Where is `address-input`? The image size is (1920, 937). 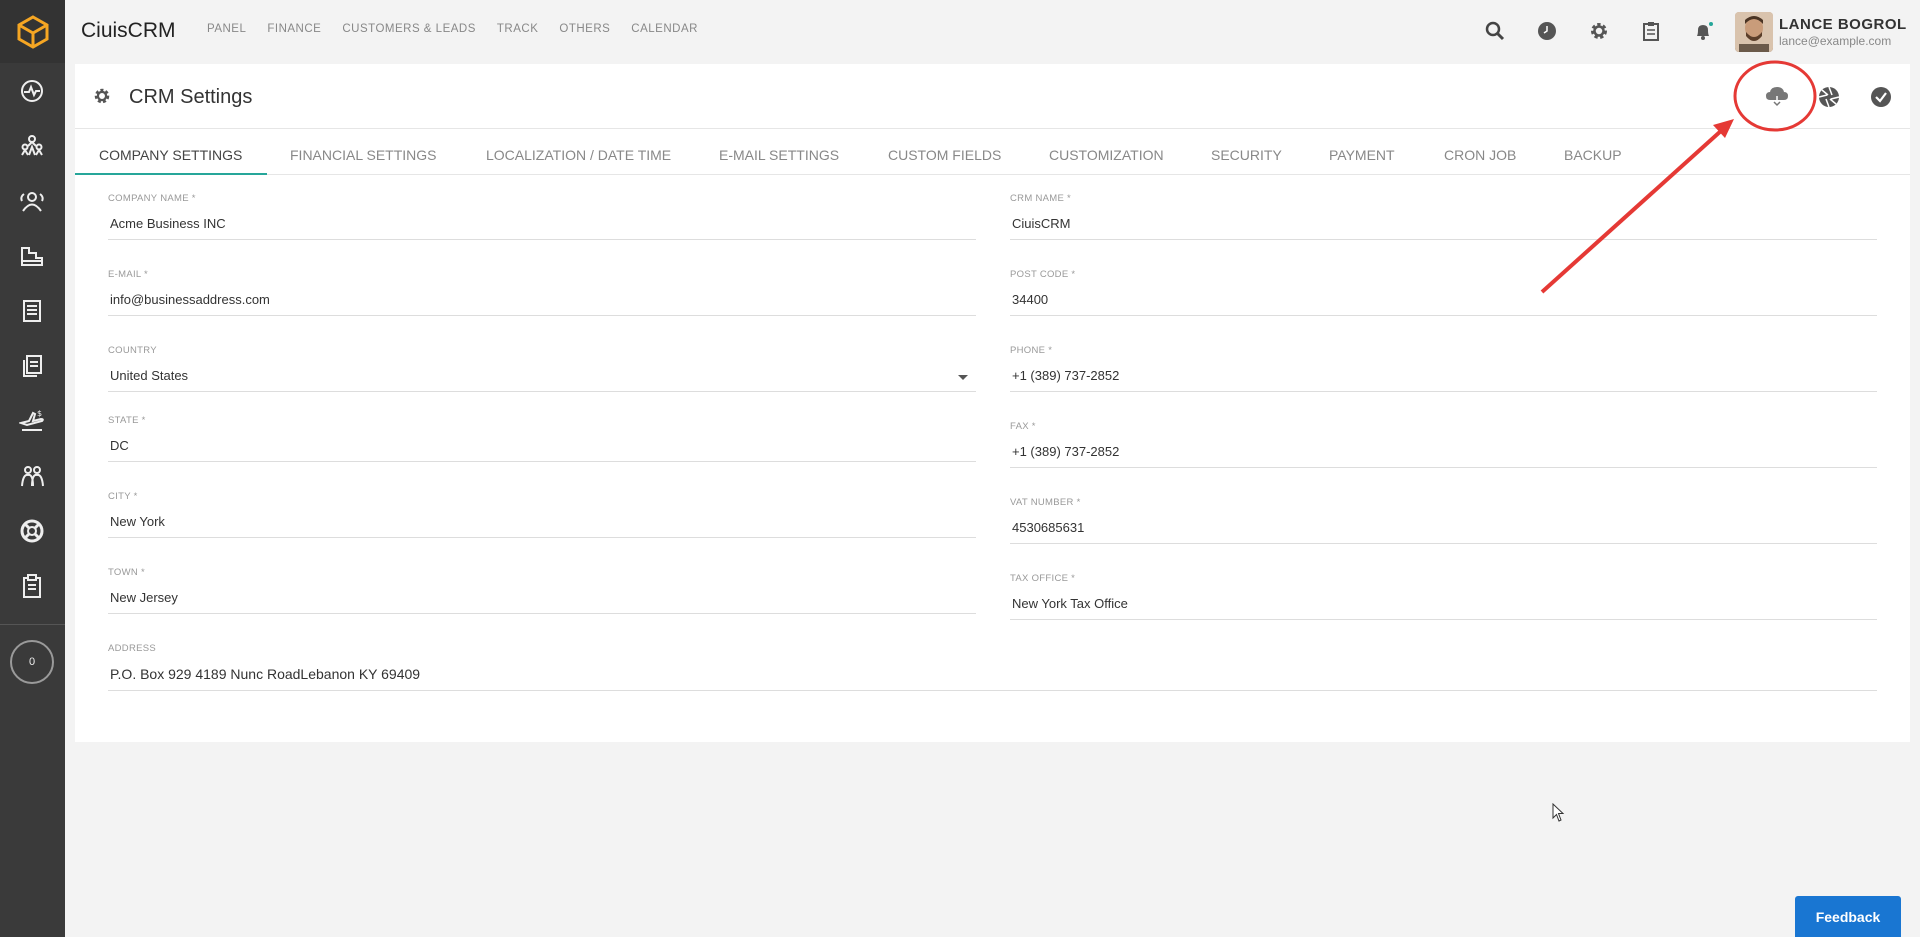
address-input is located at coordinates (992, 672).